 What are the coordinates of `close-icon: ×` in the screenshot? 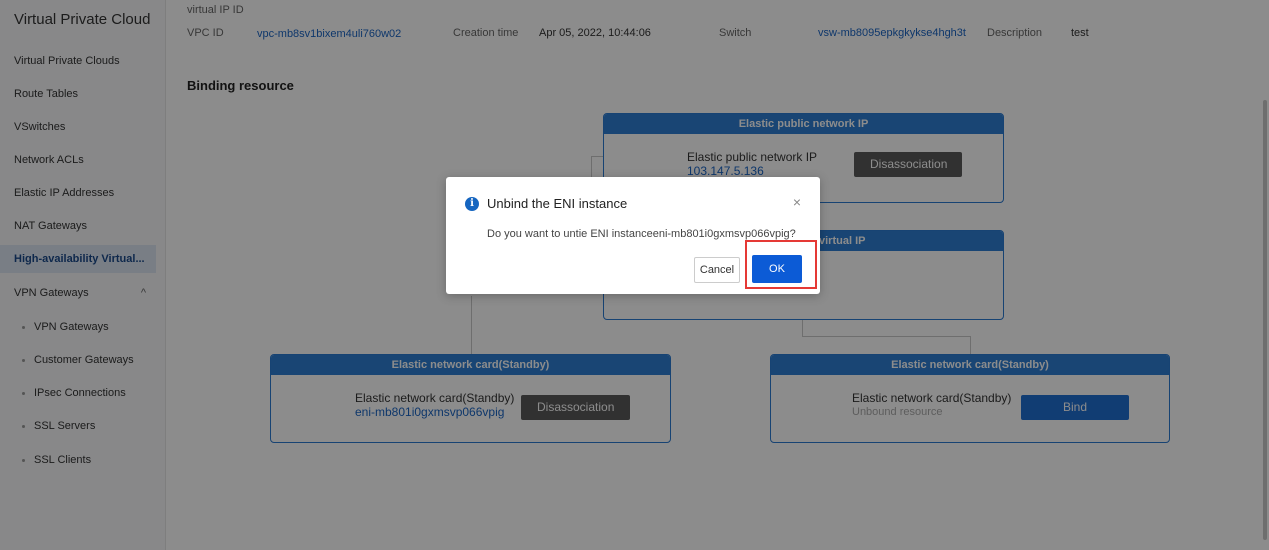 It's located at (797, 202).